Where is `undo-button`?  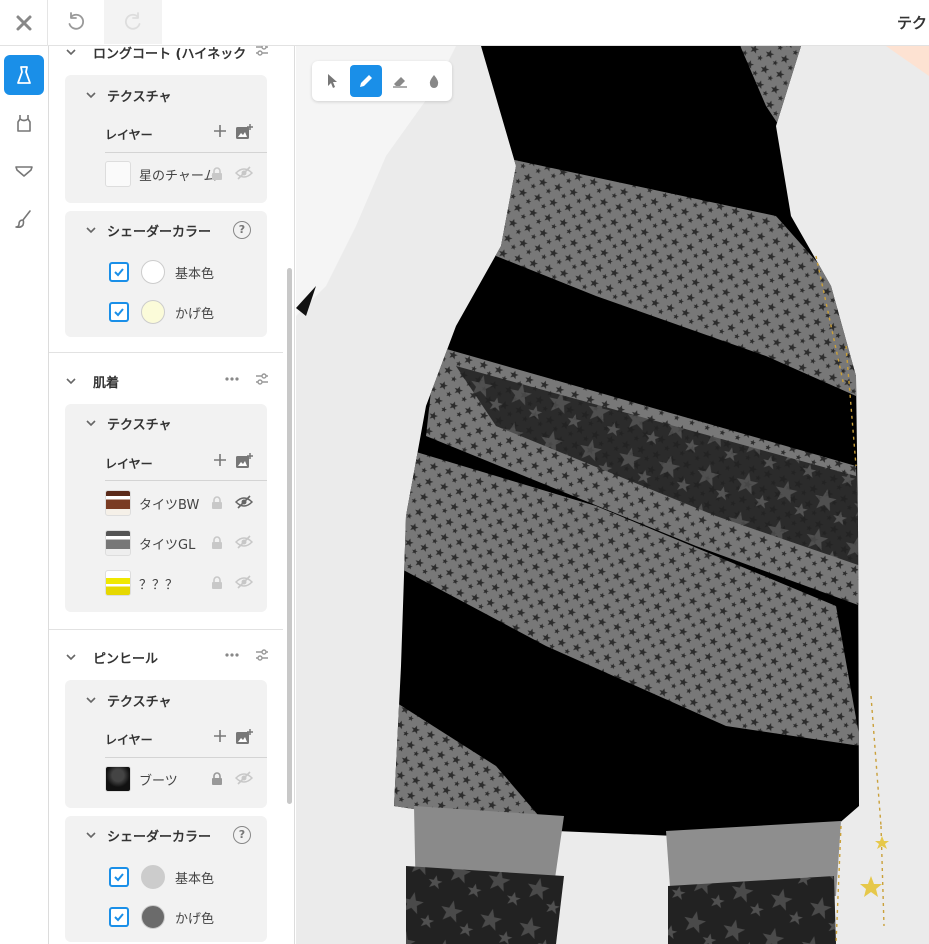 undo-button is located at coordinates (76, 22).